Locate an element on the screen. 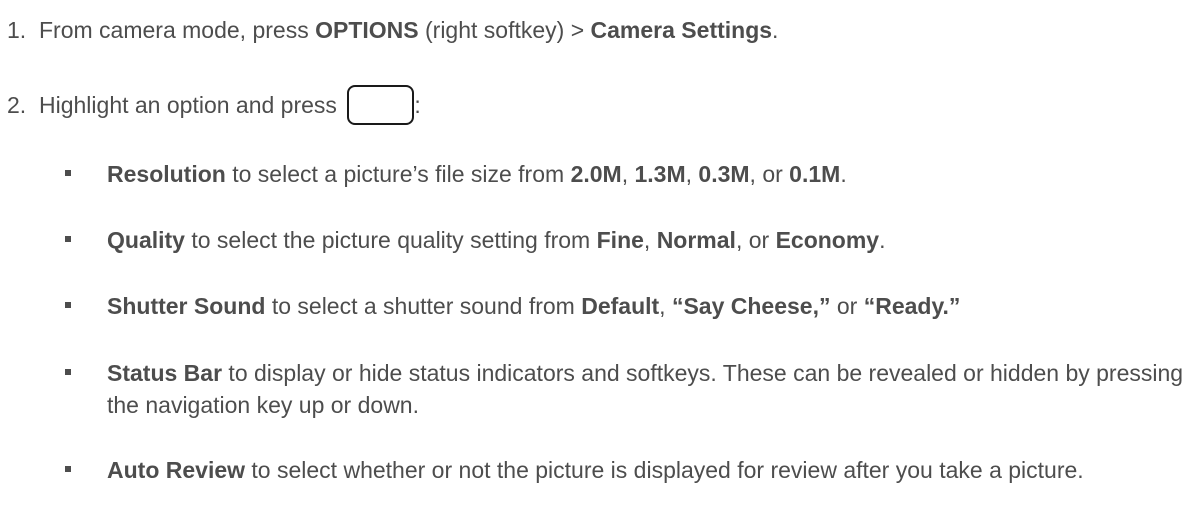  option-name: Shutter Sound is located at coordinates (186, 306).